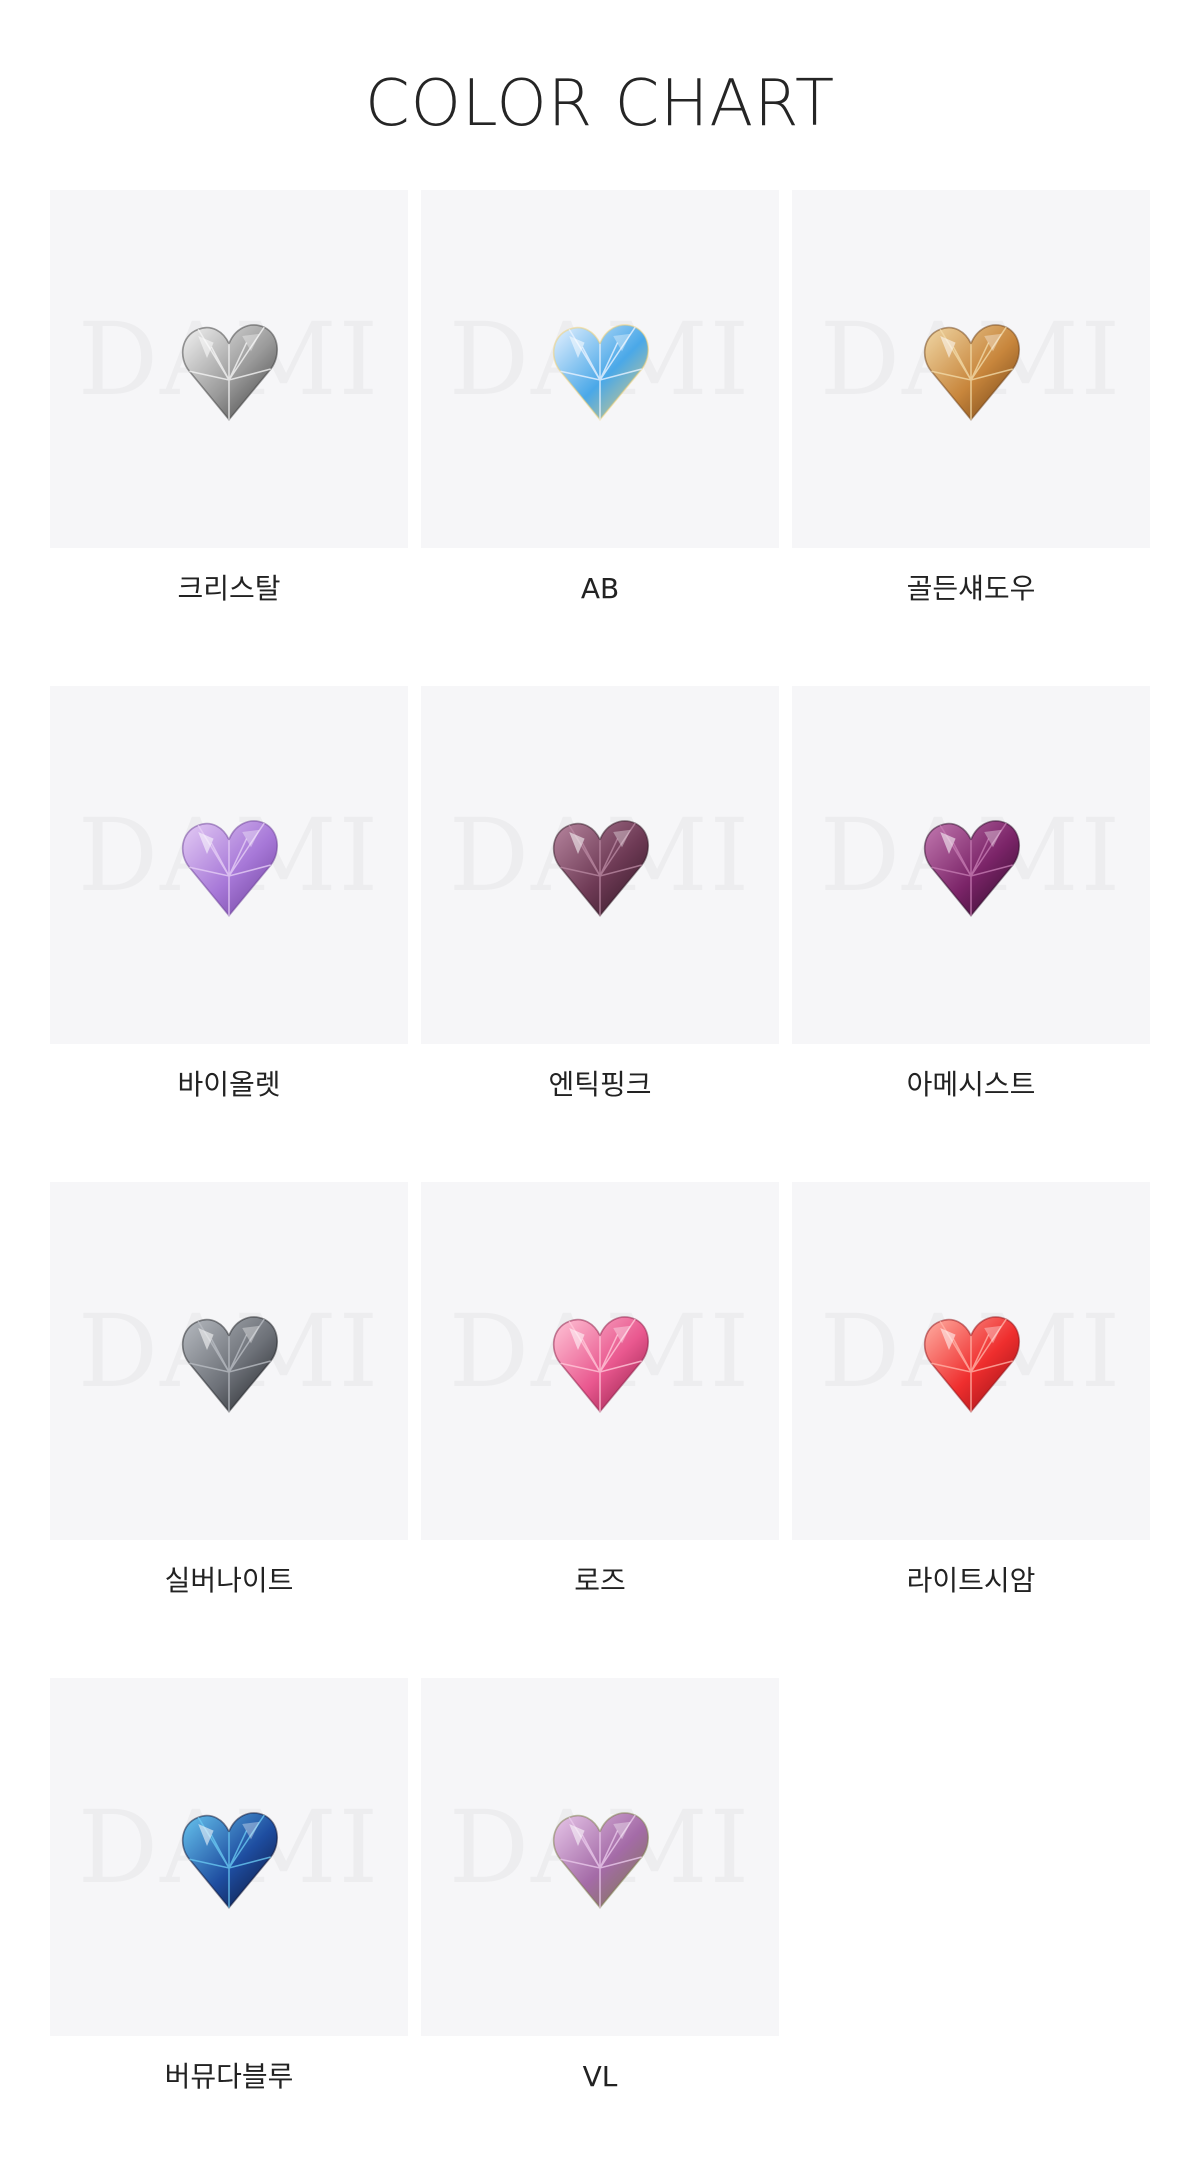 The width and height of the screenshot is (1200, 2172). I want to click on color-swatch-card: DAMI 라이트시암, so click(971, 1412).